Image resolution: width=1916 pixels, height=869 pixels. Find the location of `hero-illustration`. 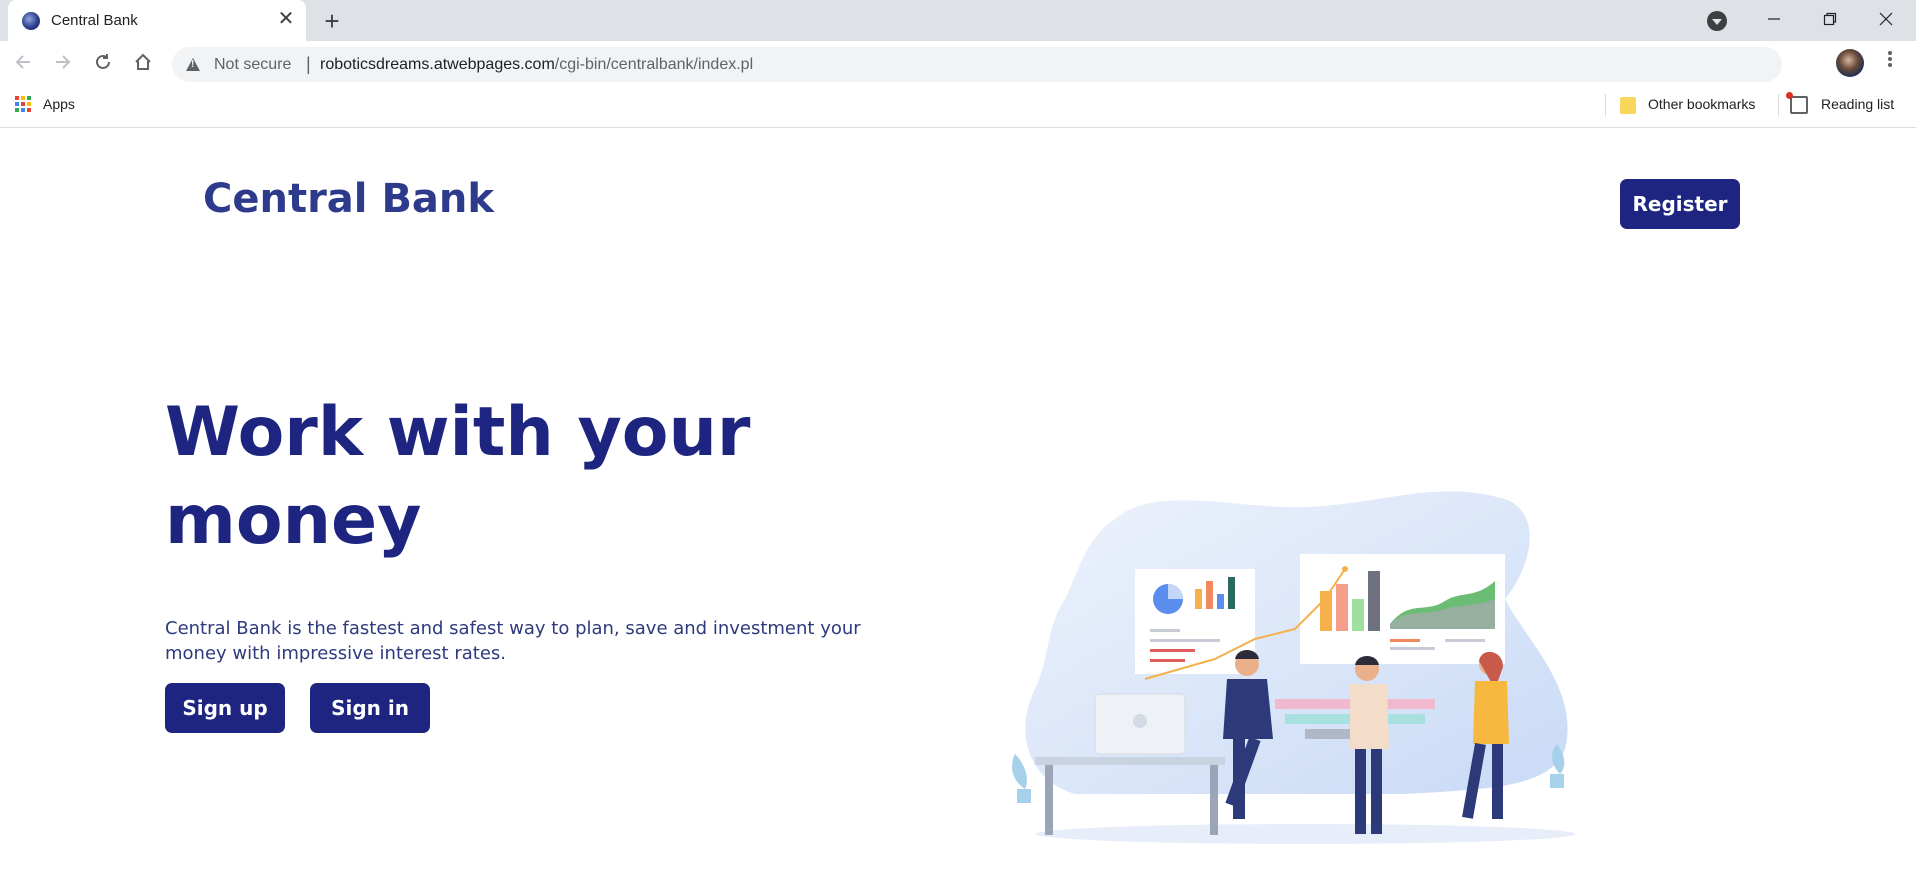

hero-illustration is located at coordinates (1293, 667).